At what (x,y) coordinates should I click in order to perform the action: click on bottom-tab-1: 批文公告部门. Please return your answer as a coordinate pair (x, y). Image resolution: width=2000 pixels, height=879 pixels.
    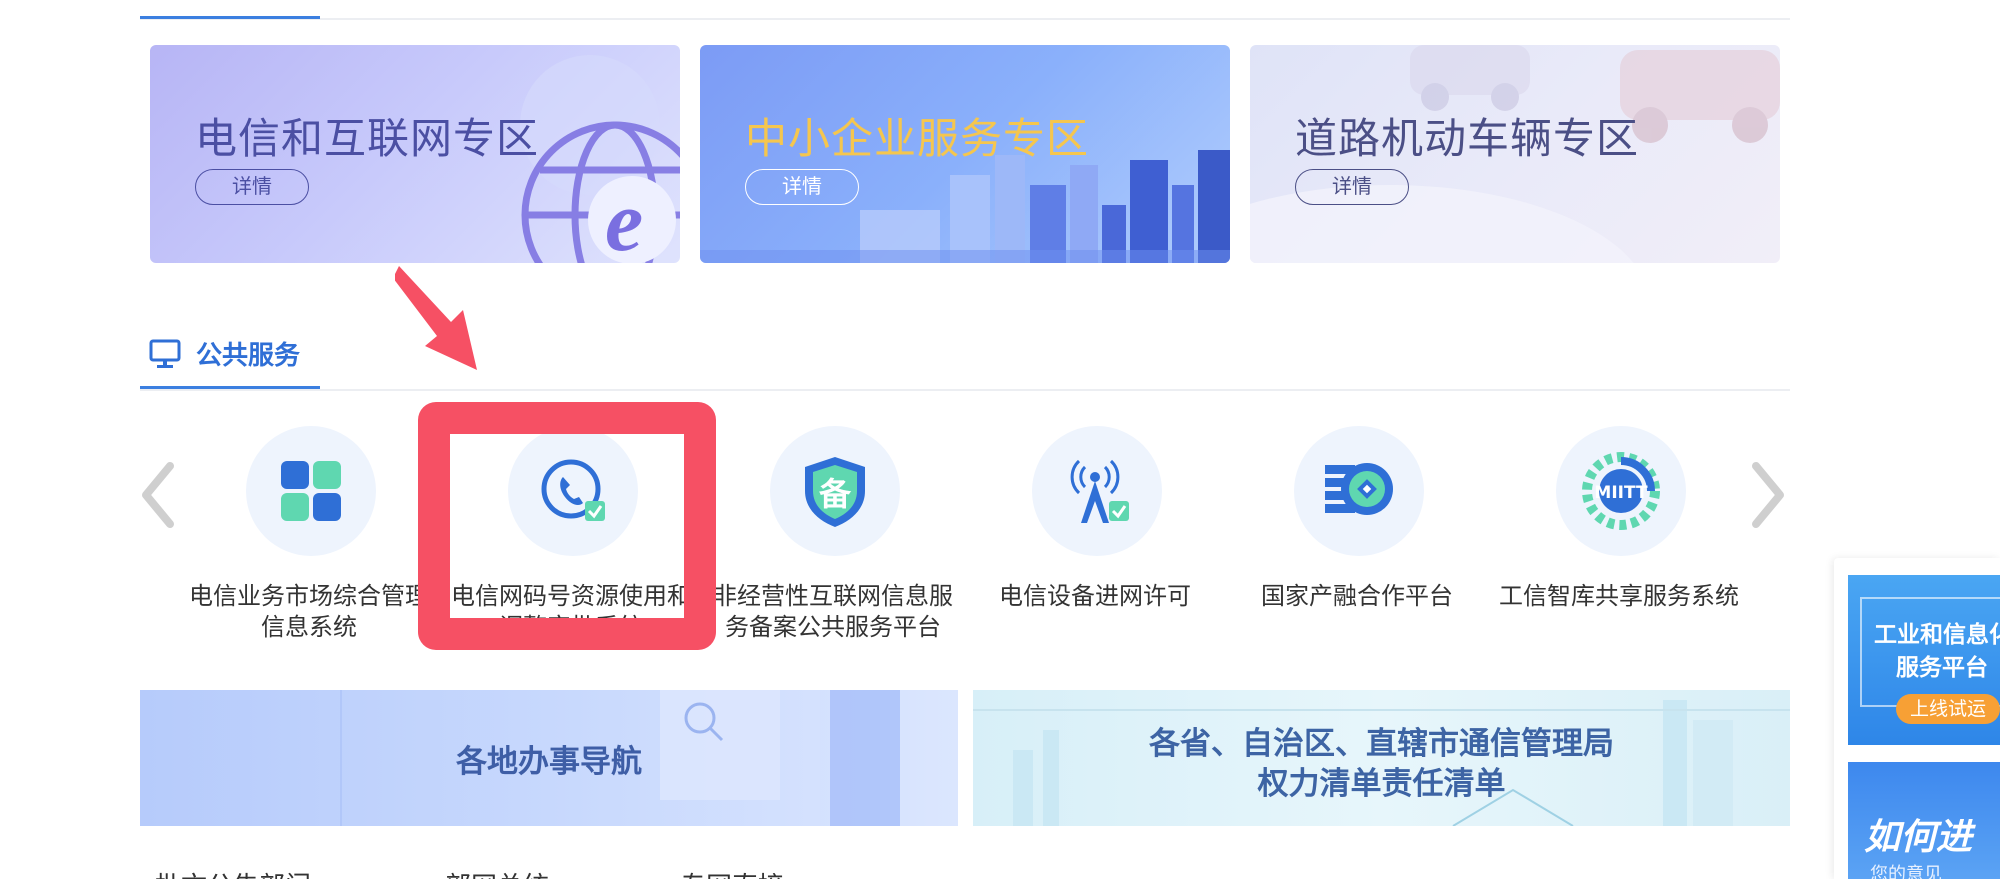
    Looking at the image, I should click on (233, 872).